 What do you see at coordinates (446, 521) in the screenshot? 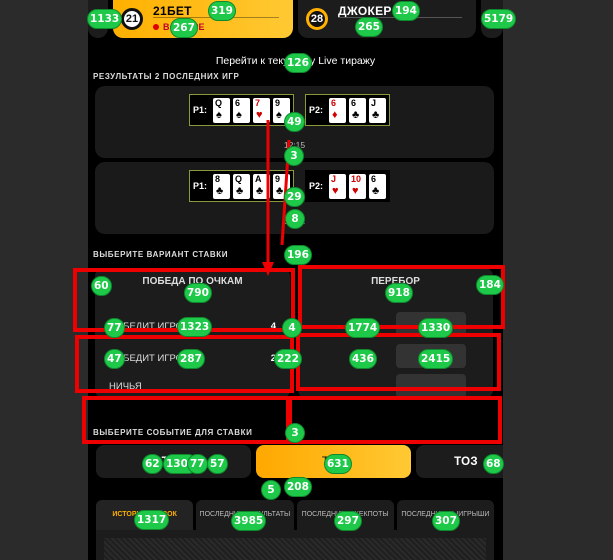
I see `som-marker: 307` at bounding box center [446, 521].